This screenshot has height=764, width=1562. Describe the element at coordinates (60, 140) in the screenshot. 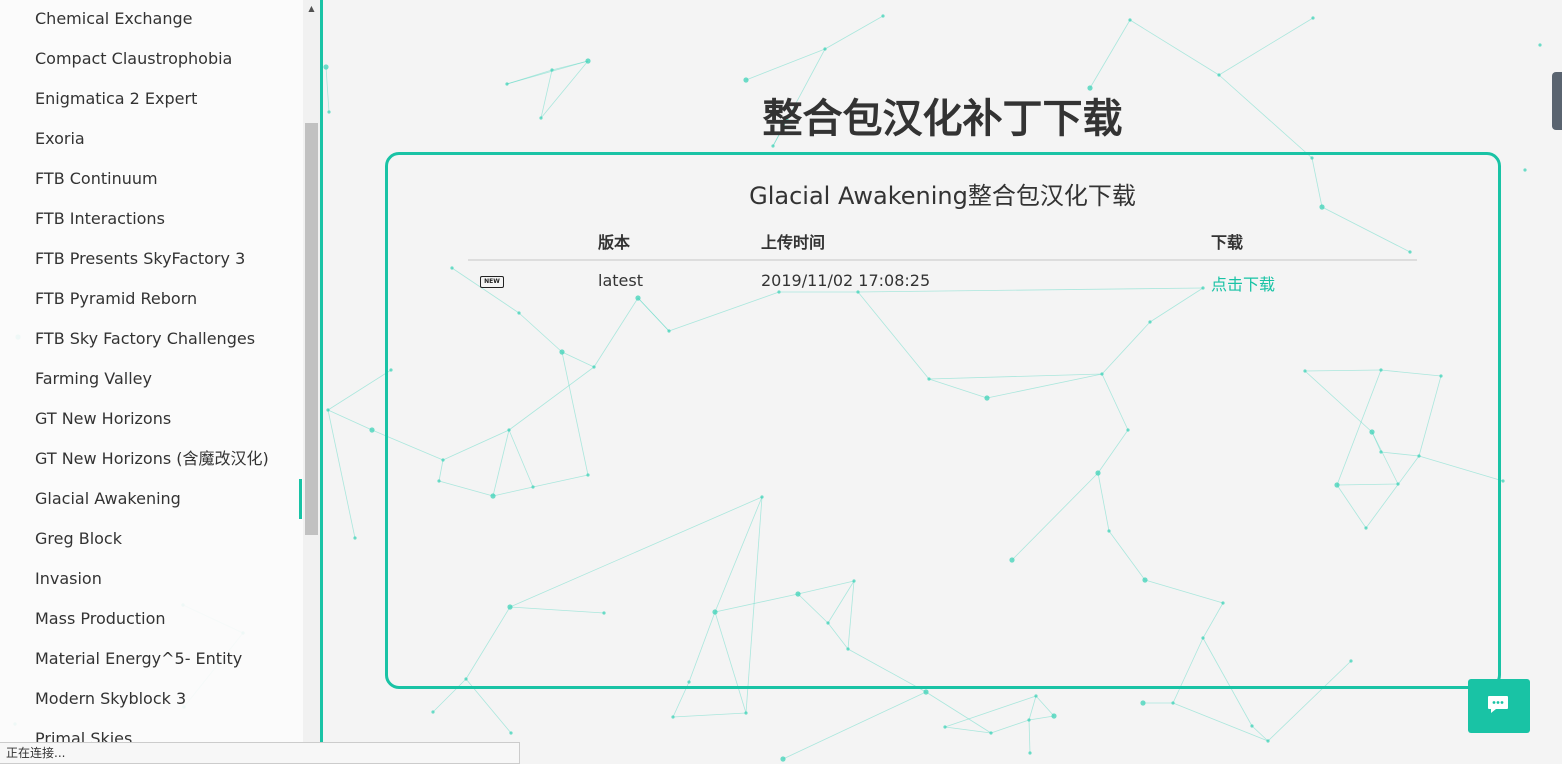

I see `sidebar-item-exoria: Exoria` at that location.